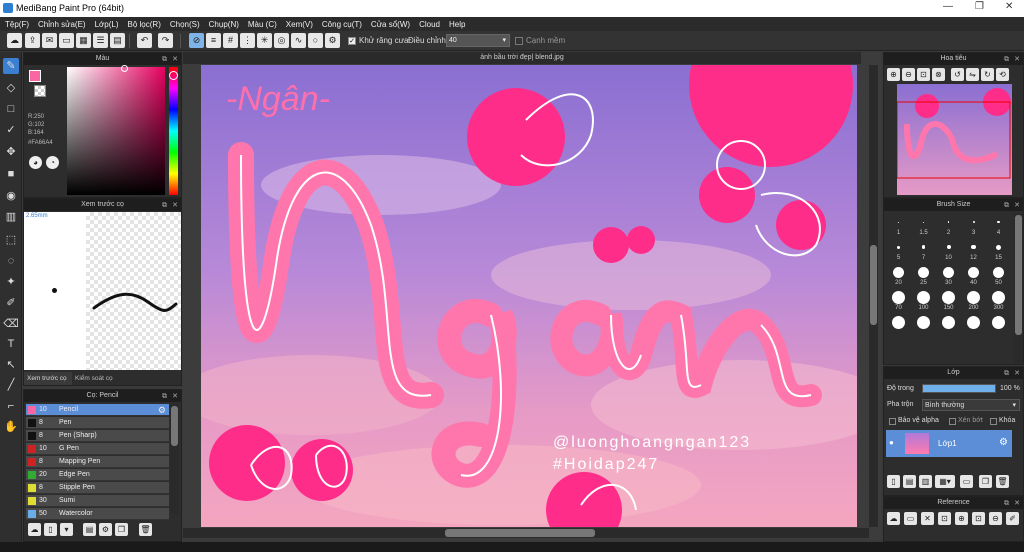 This screenshot has height=552, width=1024. What do you see at coordinates (11, 365) in the screenshot?
I see `operation-tool-icon: ↖` at bounding box center [11, 365].